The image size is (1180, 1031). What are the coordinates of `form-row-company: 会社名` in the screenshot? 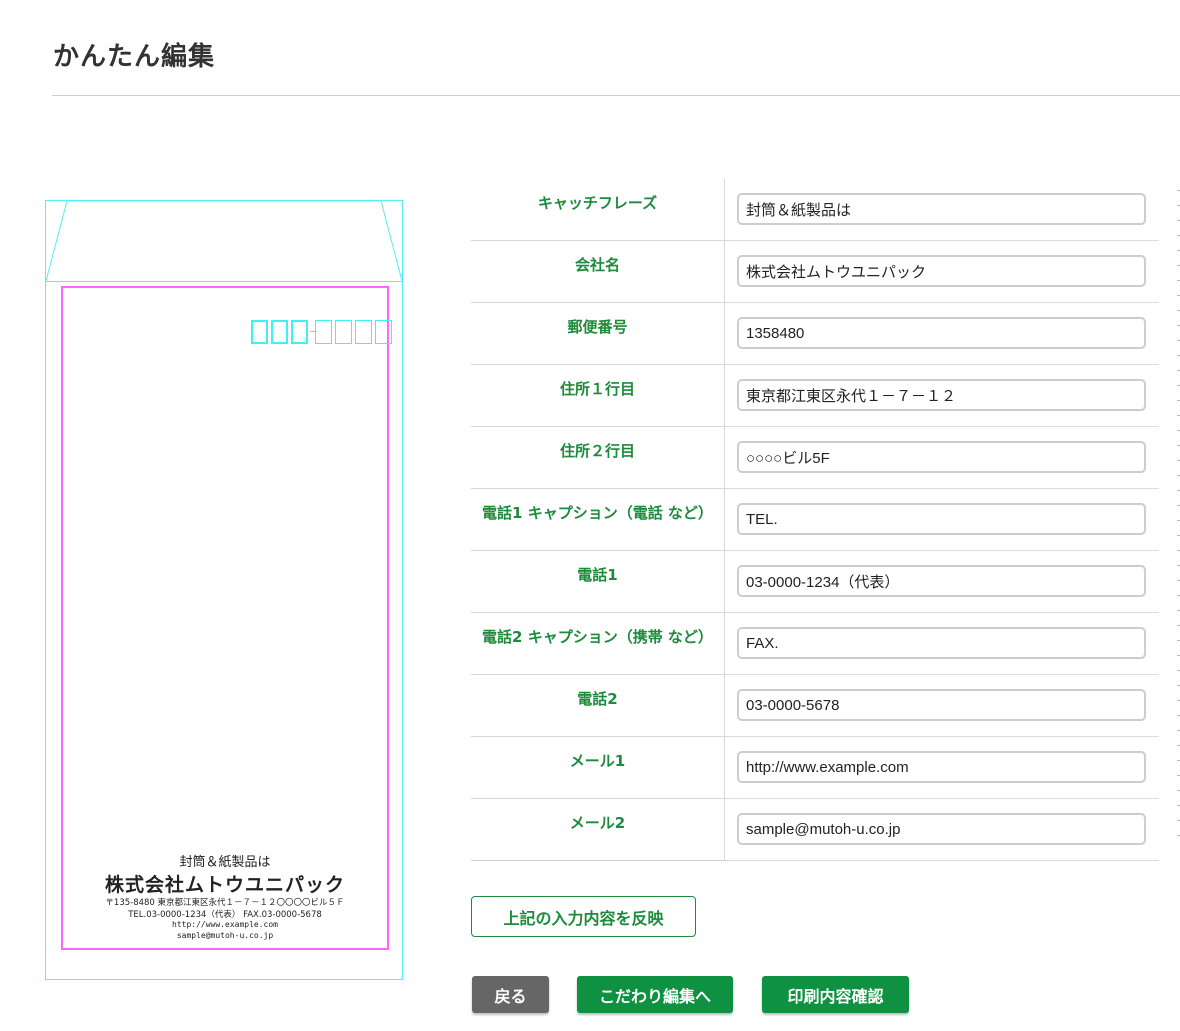 It's located at (815, 272).